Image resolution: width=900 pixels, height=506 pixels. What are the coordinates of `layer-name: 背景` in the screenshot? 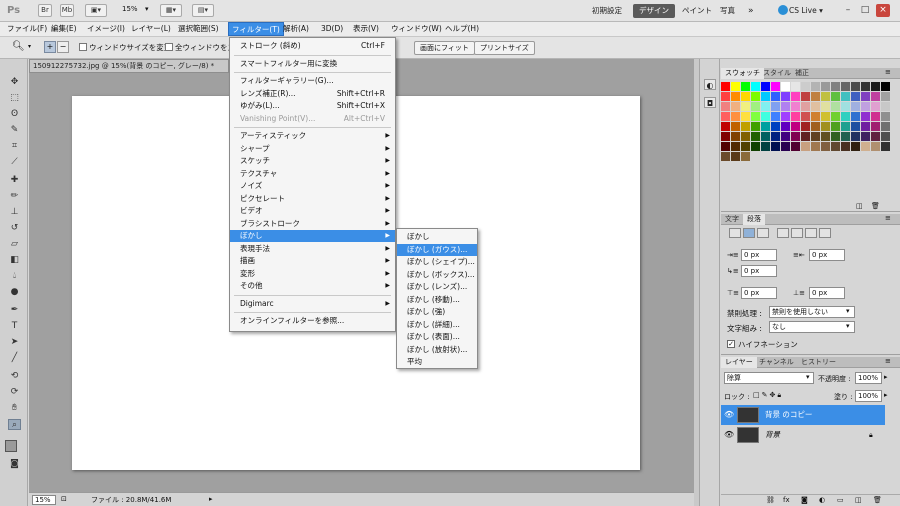 It's located at (772, 435).